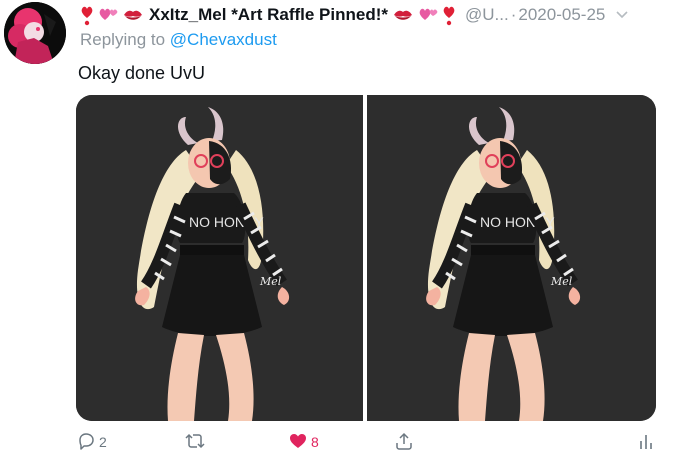  Describe the element at coordinates (223, 39) in the screenshot. I see `mention-link: @Chevaxdust` at that location.